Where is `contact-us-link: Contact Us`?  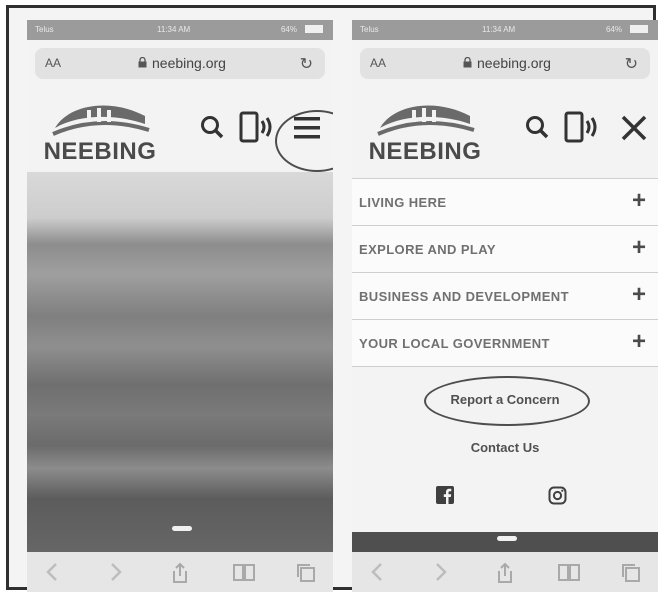
contact-us-link: Contact Us is located at coordinates (505, 447).